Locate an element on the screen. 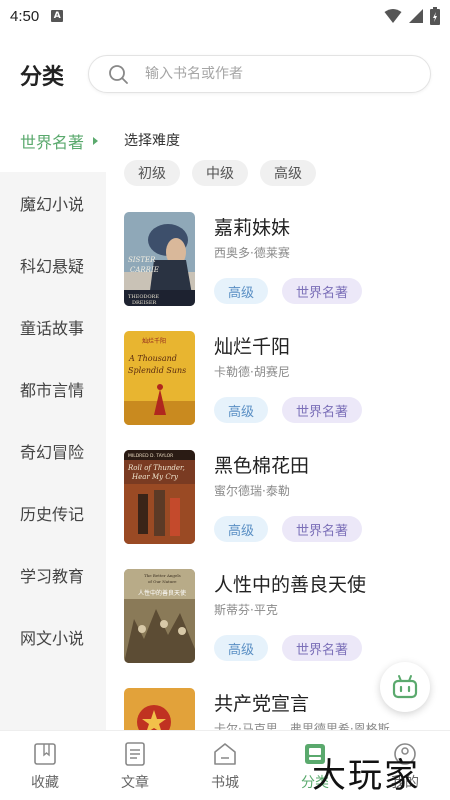 This screenshot has height=800, width=450. sidebar-item-fairy-tales: 童话故事 is located at coordinates (53, 327).